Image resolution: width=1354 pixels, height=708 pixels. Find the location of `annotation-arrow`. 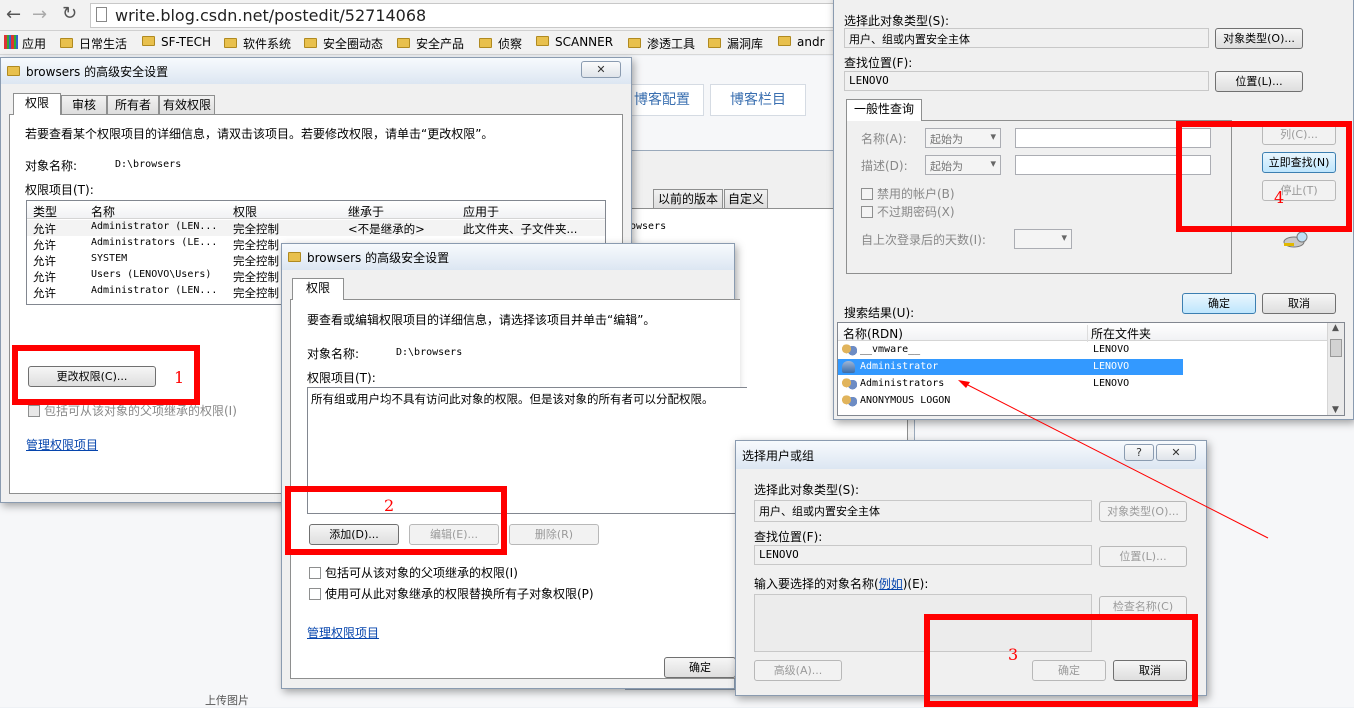

annotation-arrow is located at coordinates (1113, 459).